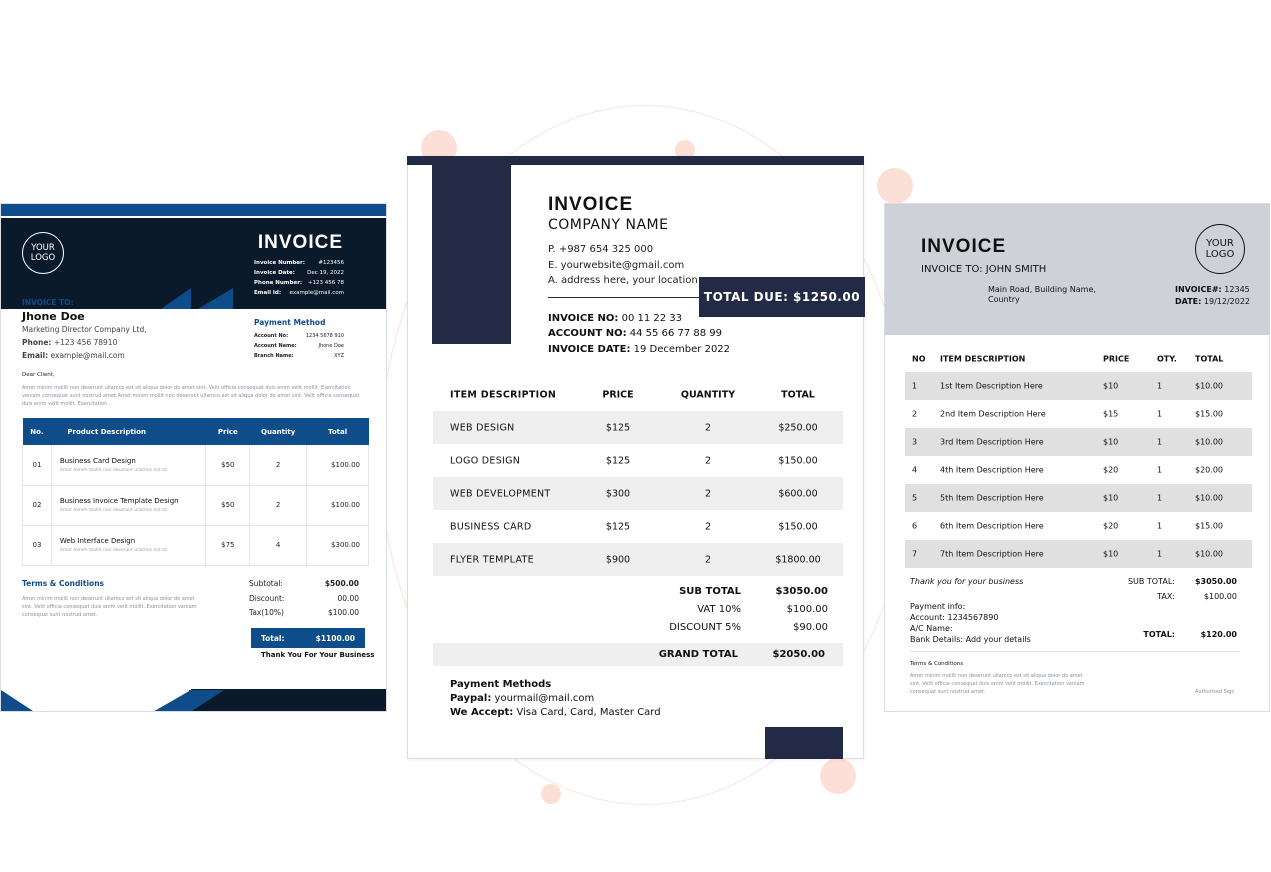  What do you see at coordinates (1067, 526) in the screenshot?
I see `table-row: 6 6th Item Description Here $20 1 $15.00` at bounding box center [1067, 526].